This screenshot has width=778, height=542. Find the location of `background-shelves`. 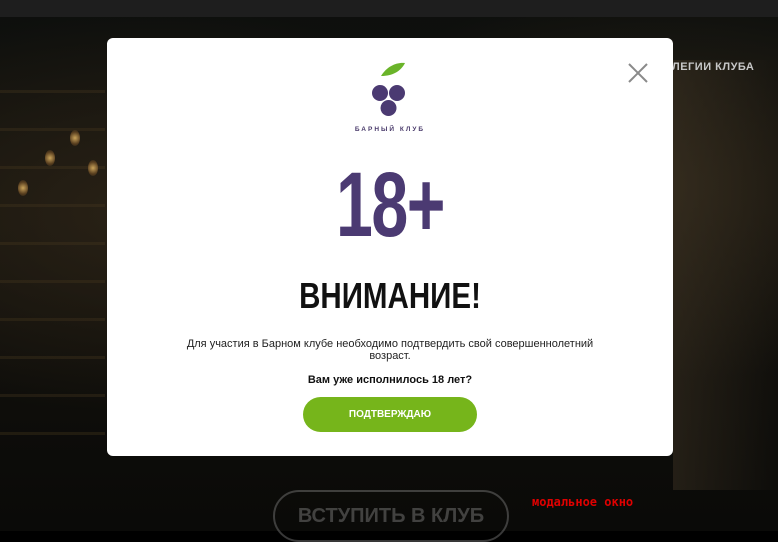

background-shelves is located at coordinates (52, 280).